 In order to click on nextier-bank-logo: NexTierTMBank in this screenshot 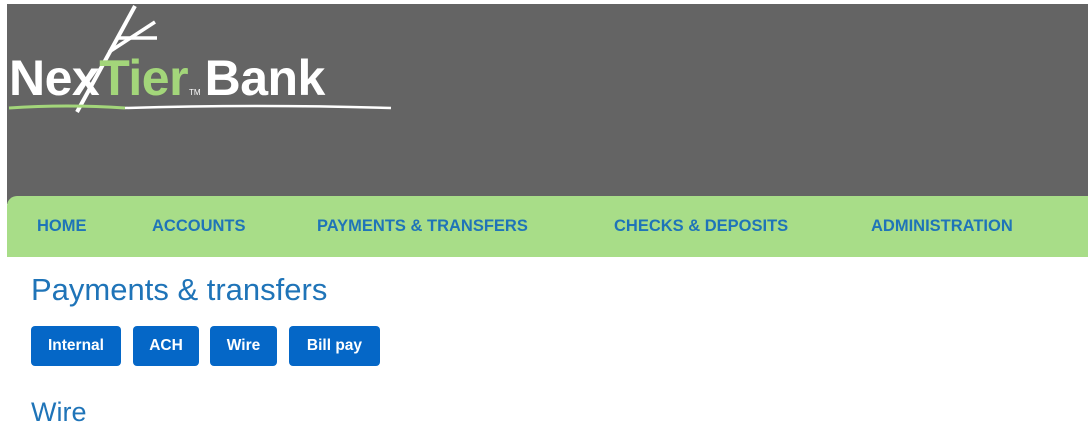, I will do `click(207, 66)`.